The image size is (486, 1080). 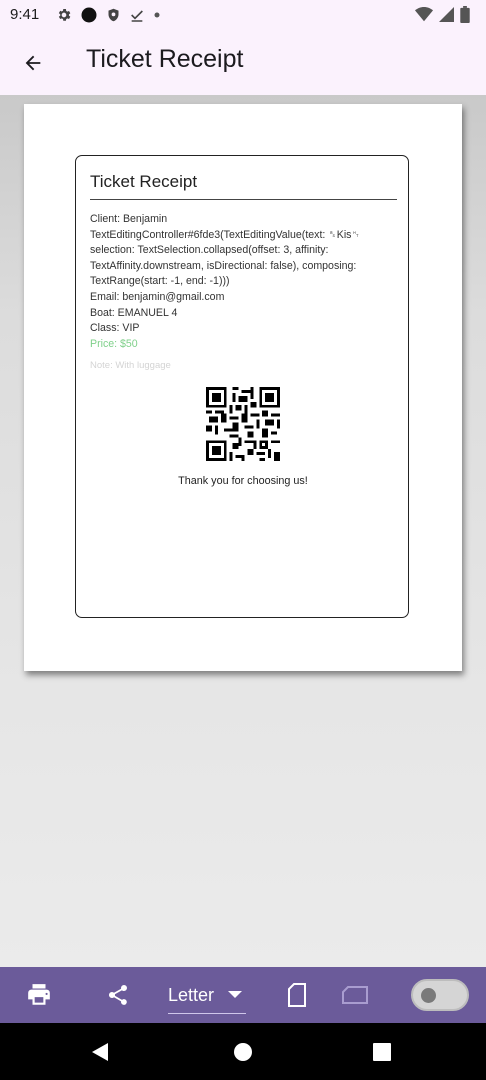 I want to click on ticket-line-note: Note: With luggage, so click(x=130, y=366).